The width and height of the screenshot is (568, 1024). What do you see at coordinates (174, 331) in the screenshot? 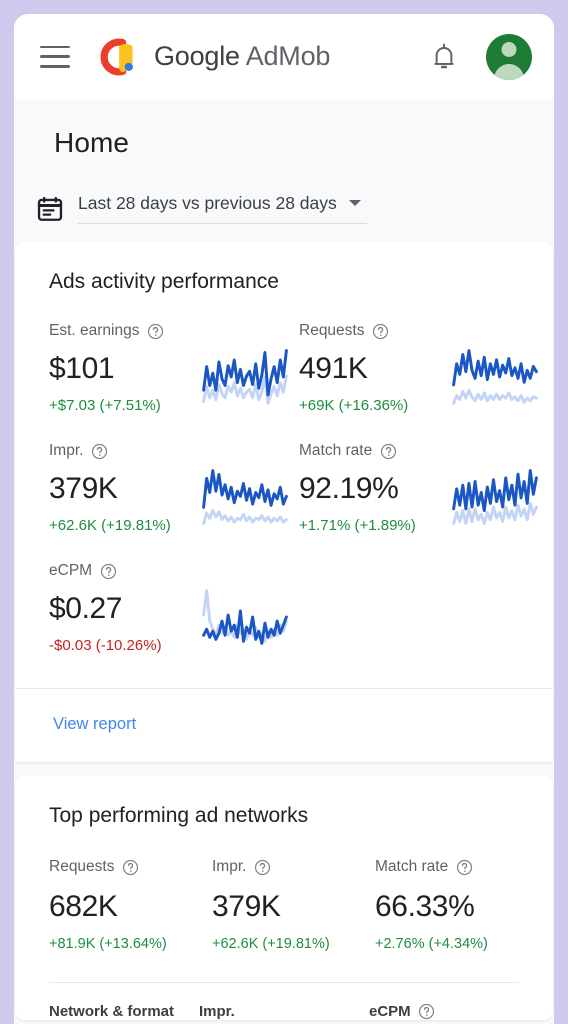
I see `metric-header: Est. earnings` at bounding box center [174, 331].